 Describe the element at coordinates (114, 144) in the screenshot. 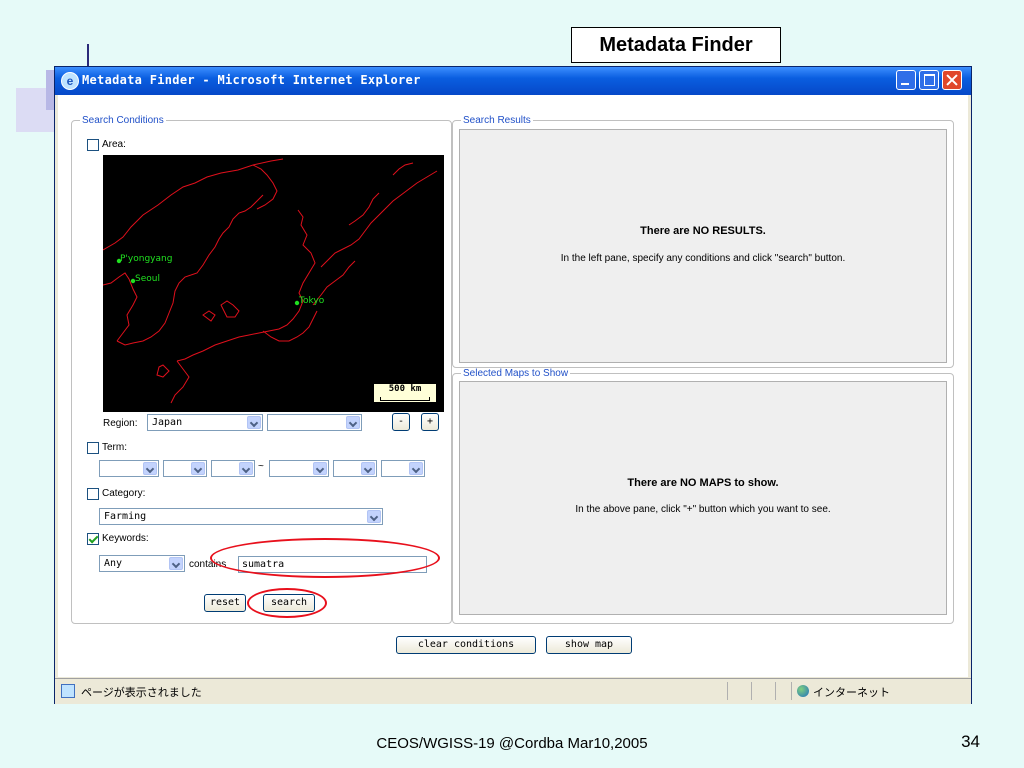

I see `area-label: Area:` at that location.